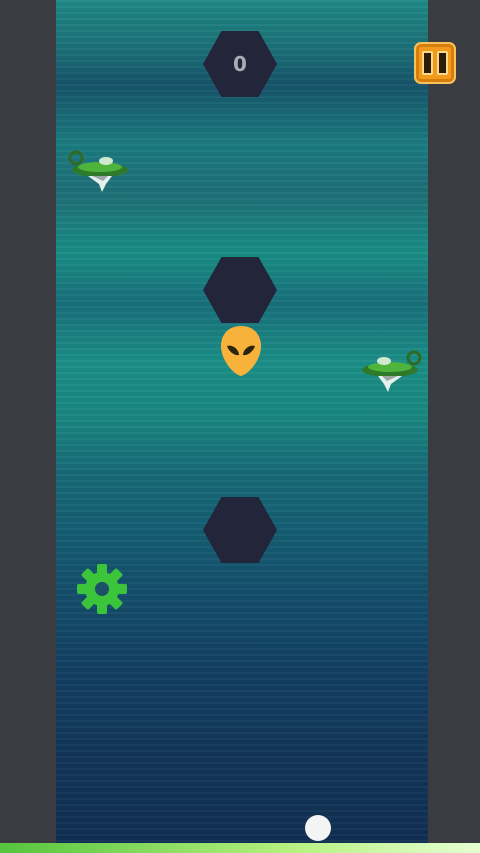  What do you see at coordinates (240, 848) in the screenshot?
I see `ground-strip` at bounding box center [240, 848].